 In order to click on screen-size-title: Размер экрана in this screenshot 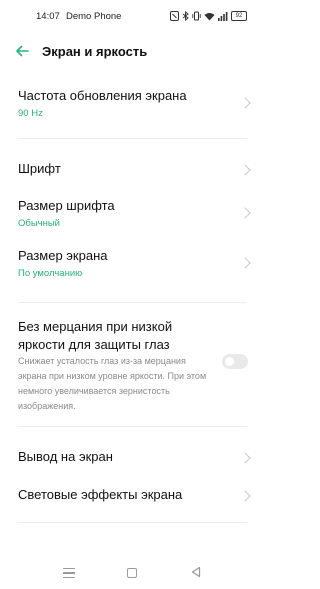, I will do `click(63, 255)`.